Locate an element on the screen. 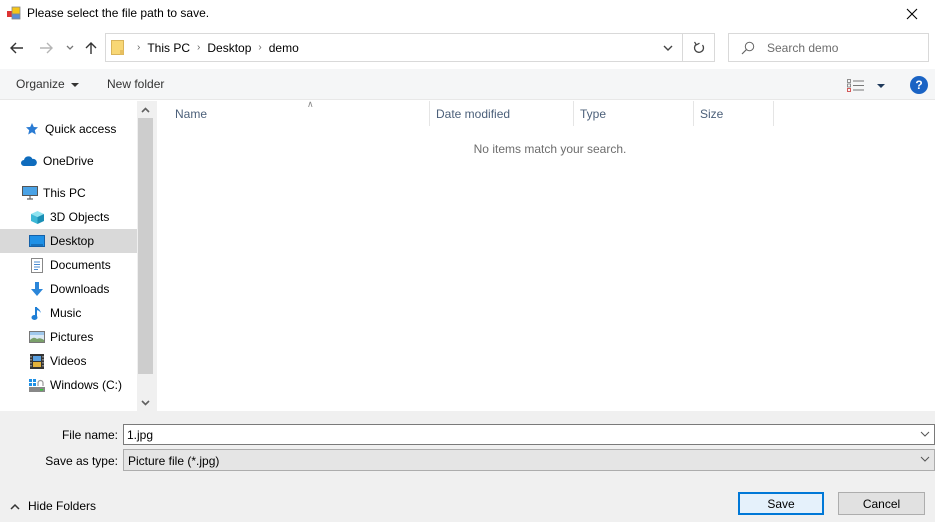 The height and width of the screenshot is (522, 935). sidebar-item-label: Videos is located at coordinates (68, 361).